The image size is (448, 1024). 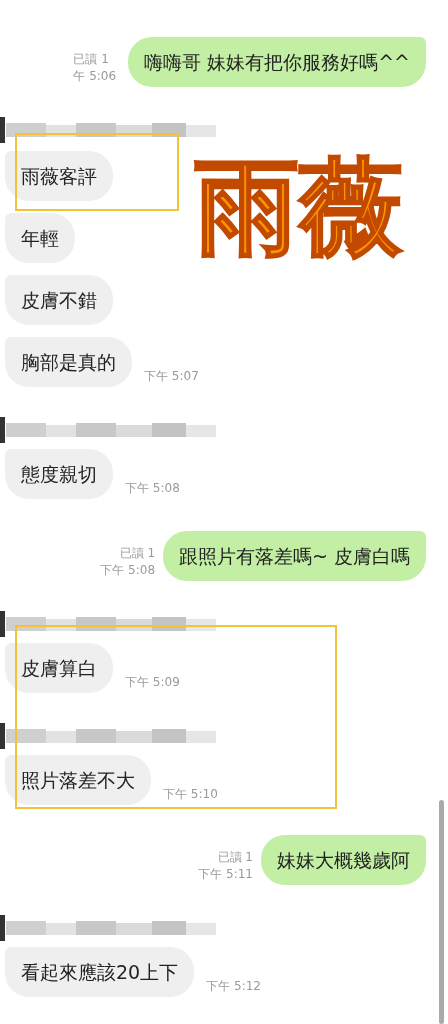 I want to click on message-bubble: 雨薇客評, so click(x=59, y=176).